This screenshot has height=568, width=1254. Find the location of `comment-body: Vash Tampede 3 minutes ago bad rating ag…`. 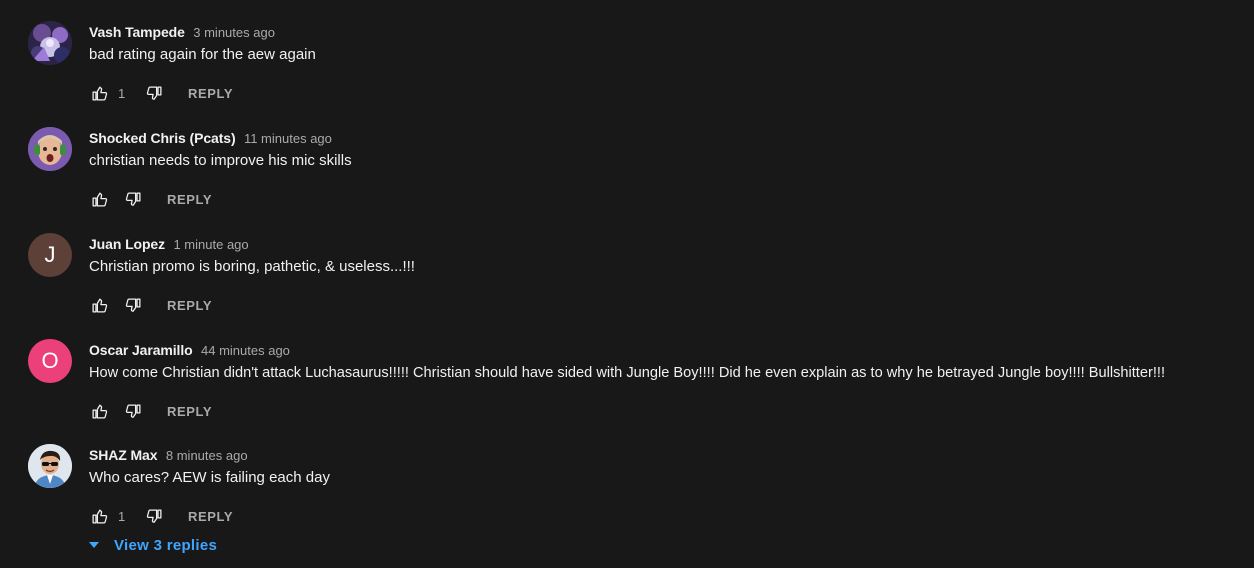

comment-body: Vash Tampede 3 minutes ago bad rating ag… is located at coordinates (668, 43).